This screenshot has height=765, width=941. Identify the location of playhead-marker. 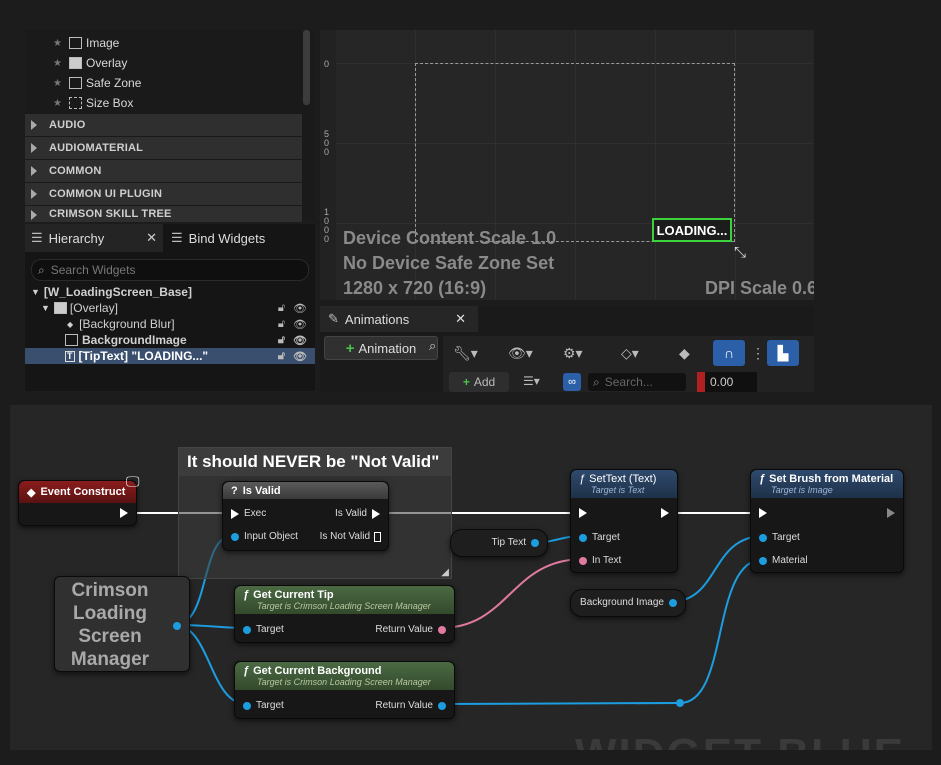
(701, 382).